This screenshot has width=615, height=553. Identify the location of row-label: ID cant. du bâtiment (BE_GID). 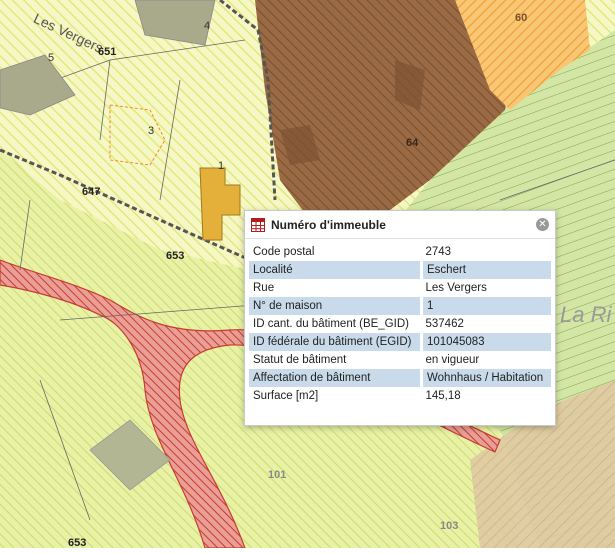
(331, 324).